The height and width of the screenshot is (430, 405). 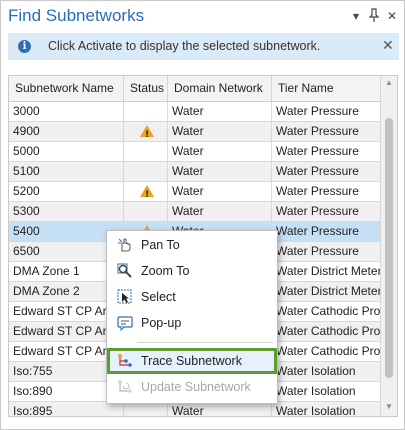 I want to click on close-icon: ✕, so click(x=392, y=16).